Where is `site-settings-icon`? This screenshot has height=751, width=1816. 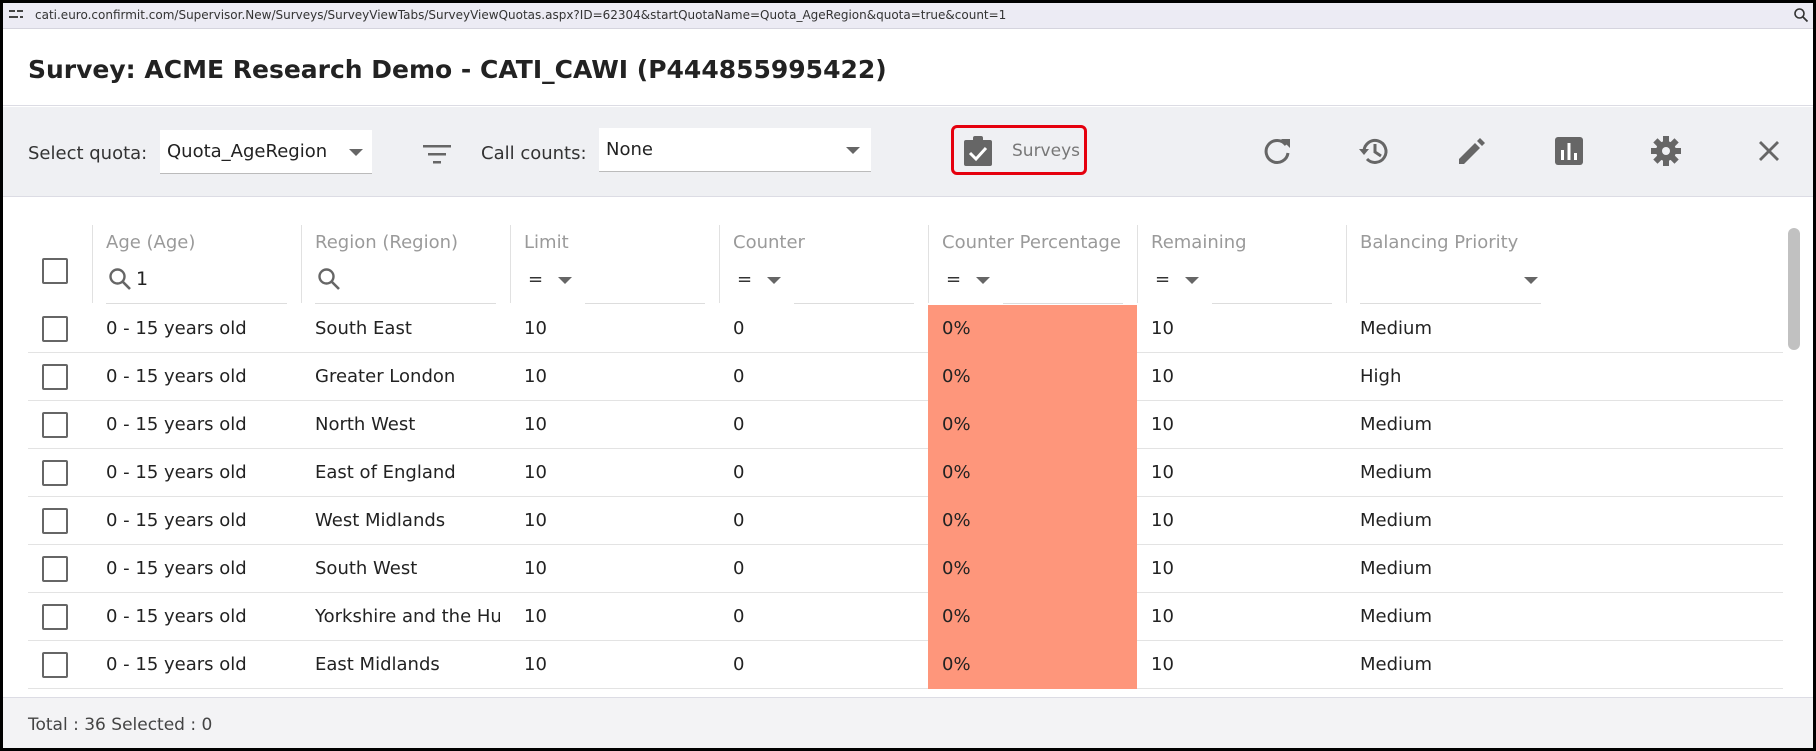
site-settings-icon is located at coordinates (16, 15).